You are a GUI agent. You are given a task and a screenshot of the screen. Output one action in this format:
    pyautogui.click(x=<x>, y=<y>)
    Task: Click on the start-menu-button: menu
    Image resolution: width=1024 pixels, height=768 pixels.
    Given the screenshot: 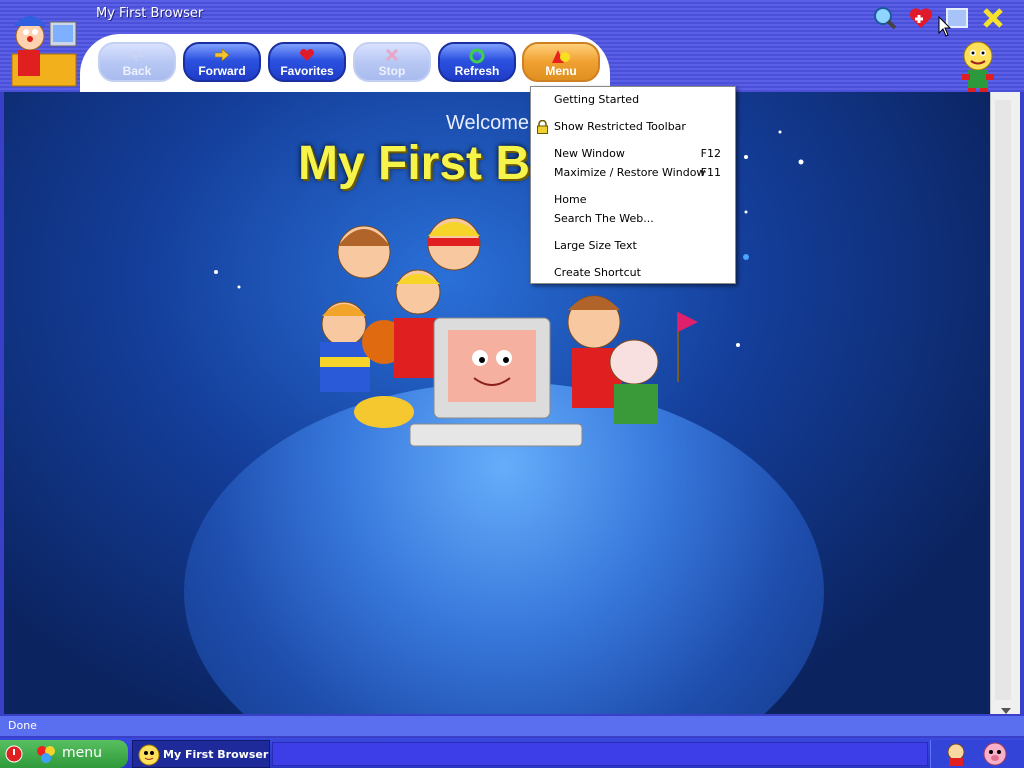 What is the action you would take?
    pyautogui.click(x=64, y=754)
    